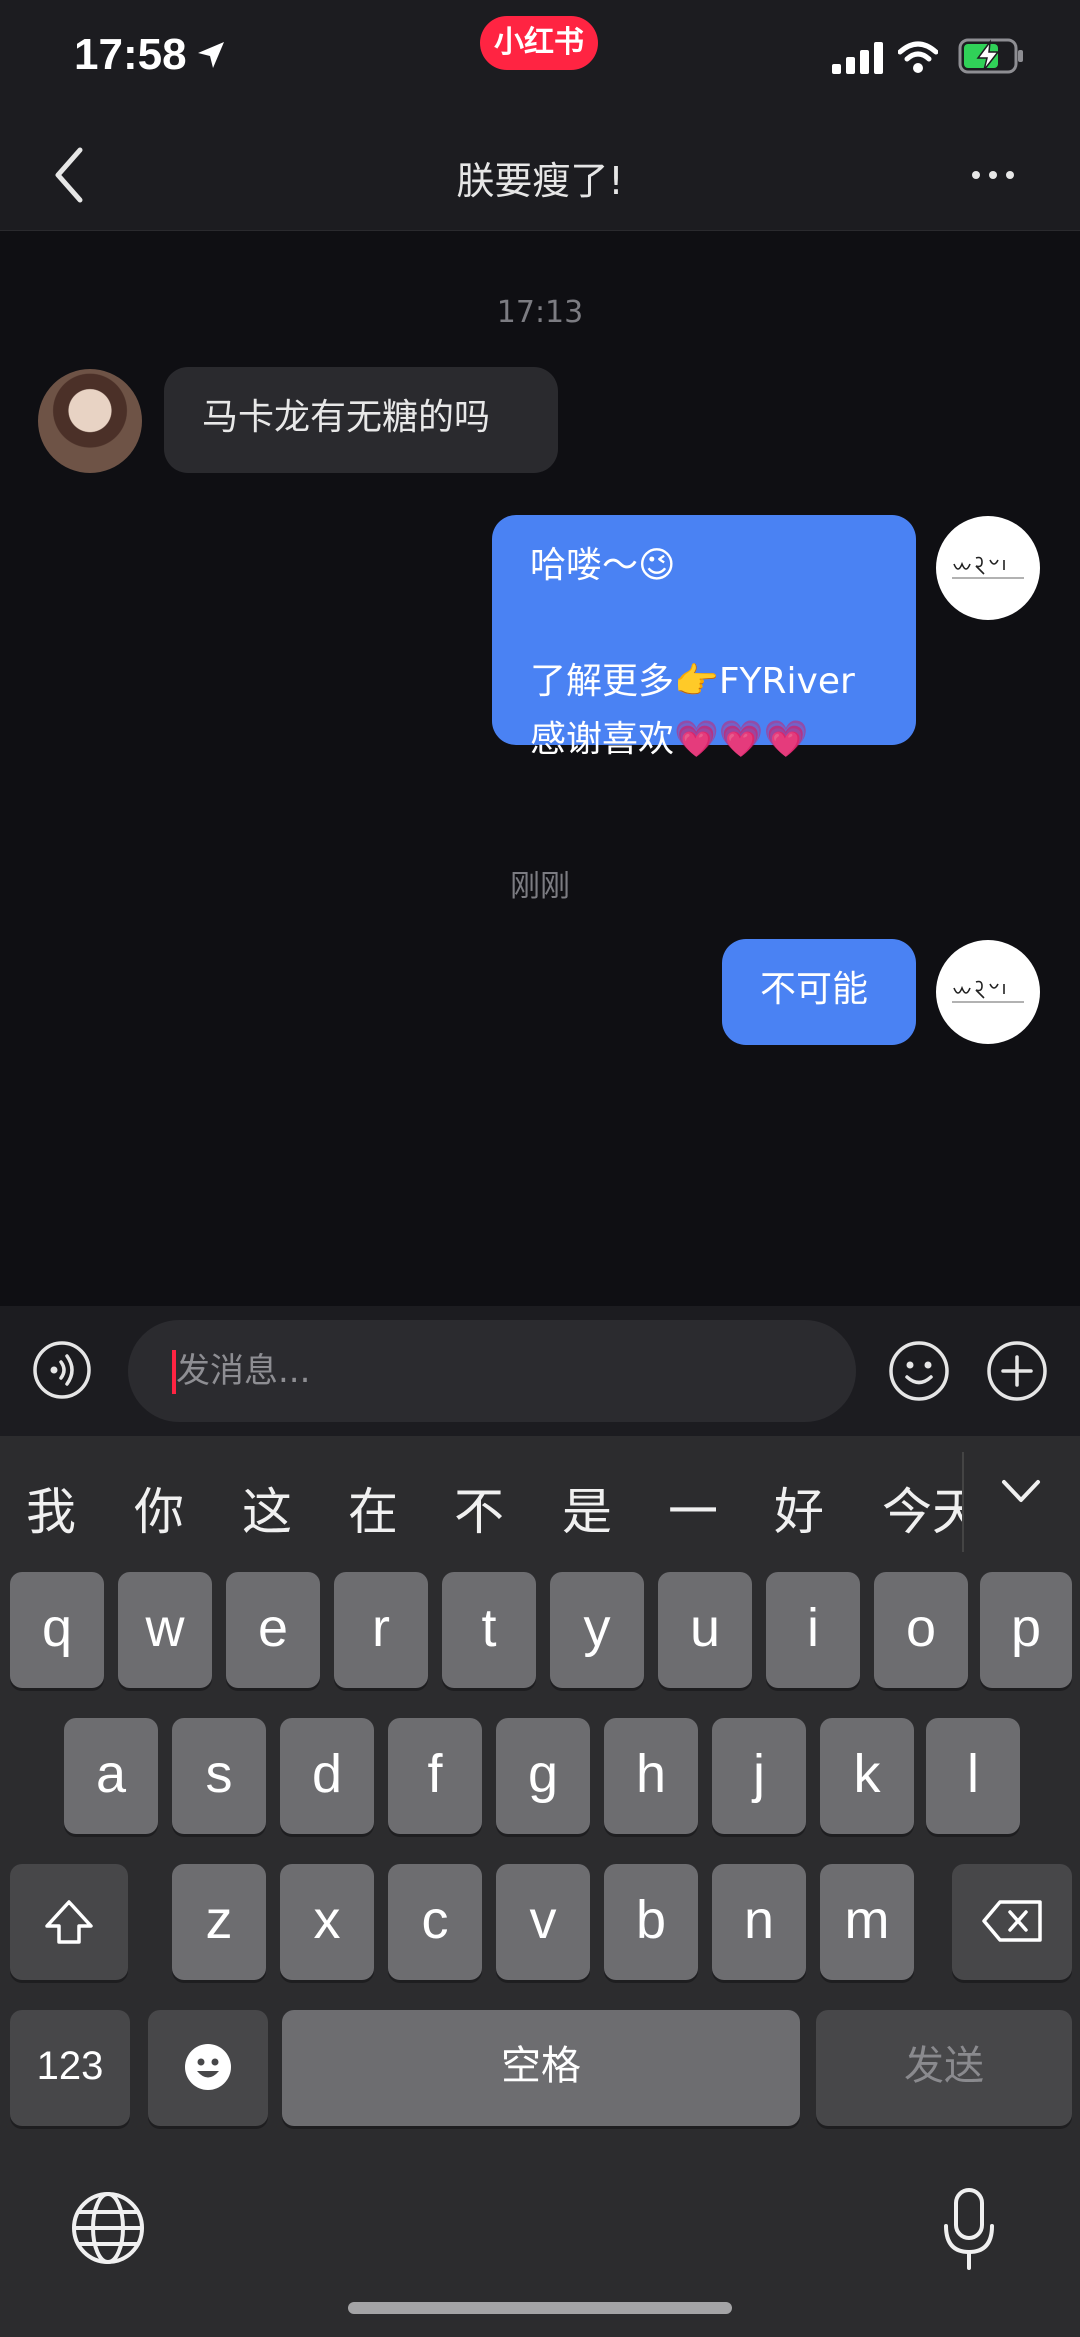 The width and height of the screenshot is (1080, 2337). I want to click on key-a: a, so click(111, 1776).